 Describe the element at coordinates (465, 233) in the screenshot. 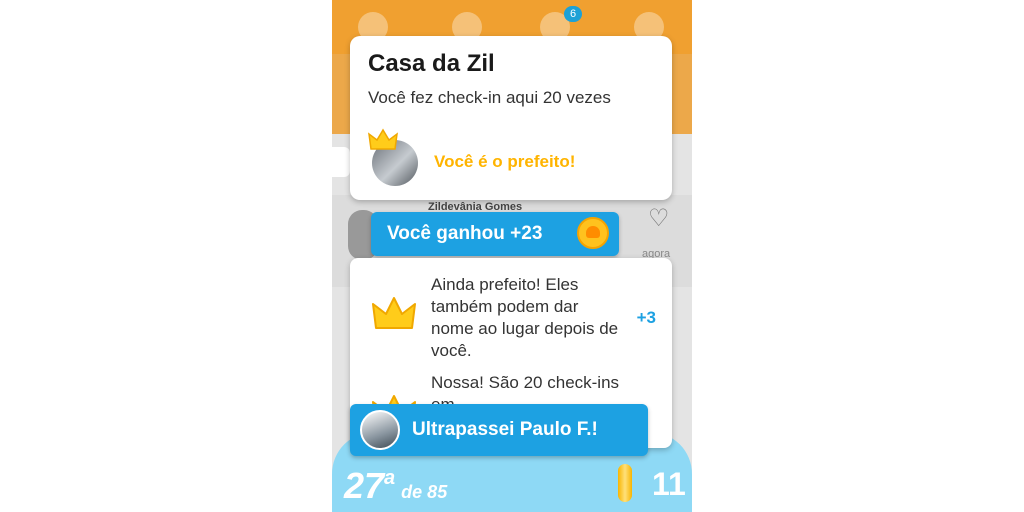

I see `reward-text: Você ganhou +23` at that location.